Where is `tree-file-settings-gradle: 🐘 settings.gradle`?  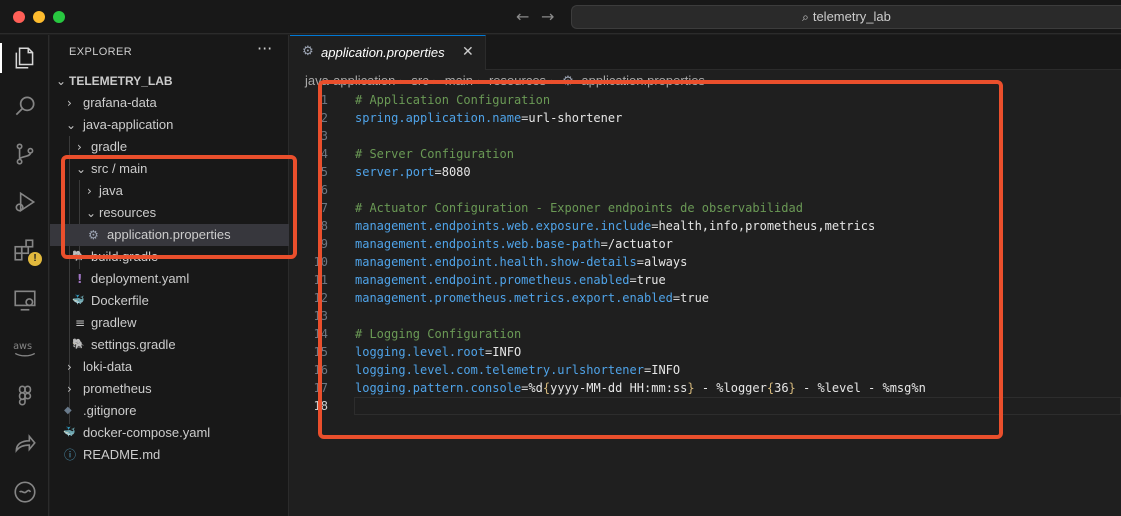 tree-file-settings-gradle: 🐘 settings.gradle is located at coordinates (169, 345).